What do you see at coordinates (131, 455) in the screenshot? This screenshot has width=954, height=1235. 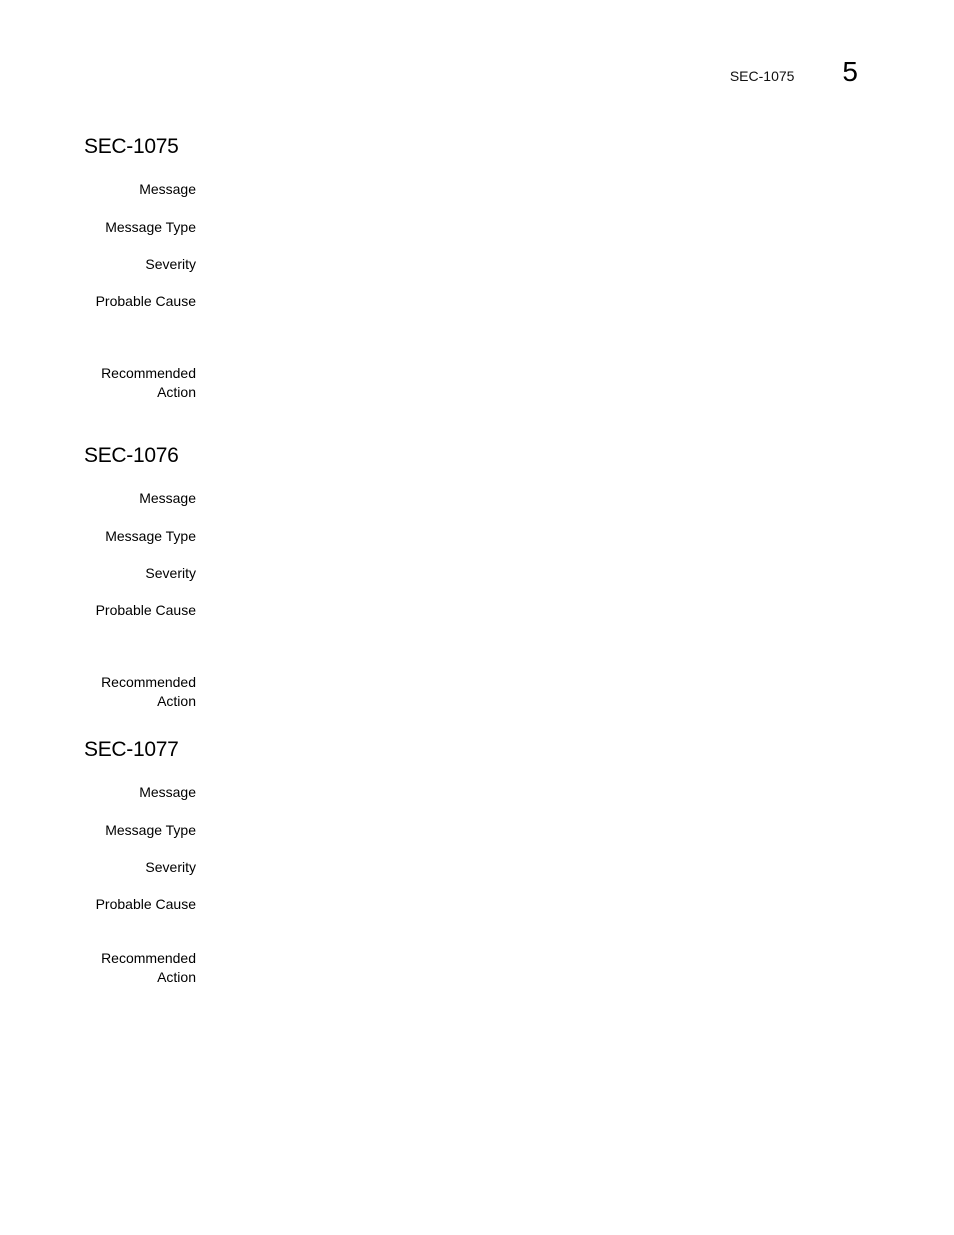 I see `section-title: SEC-1076` at bounding box center [131, 455].